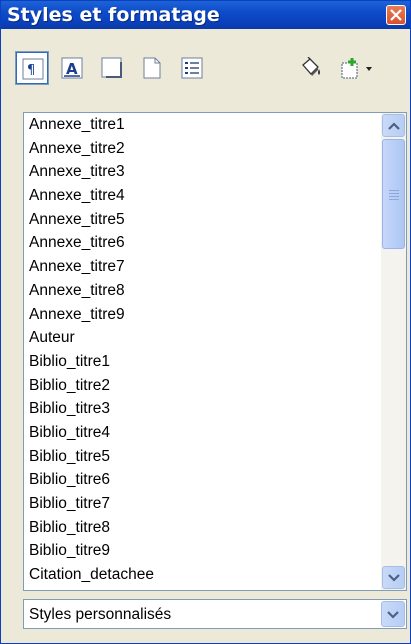  I want to click on style-filter-dropdown-button, so click(393, 614).